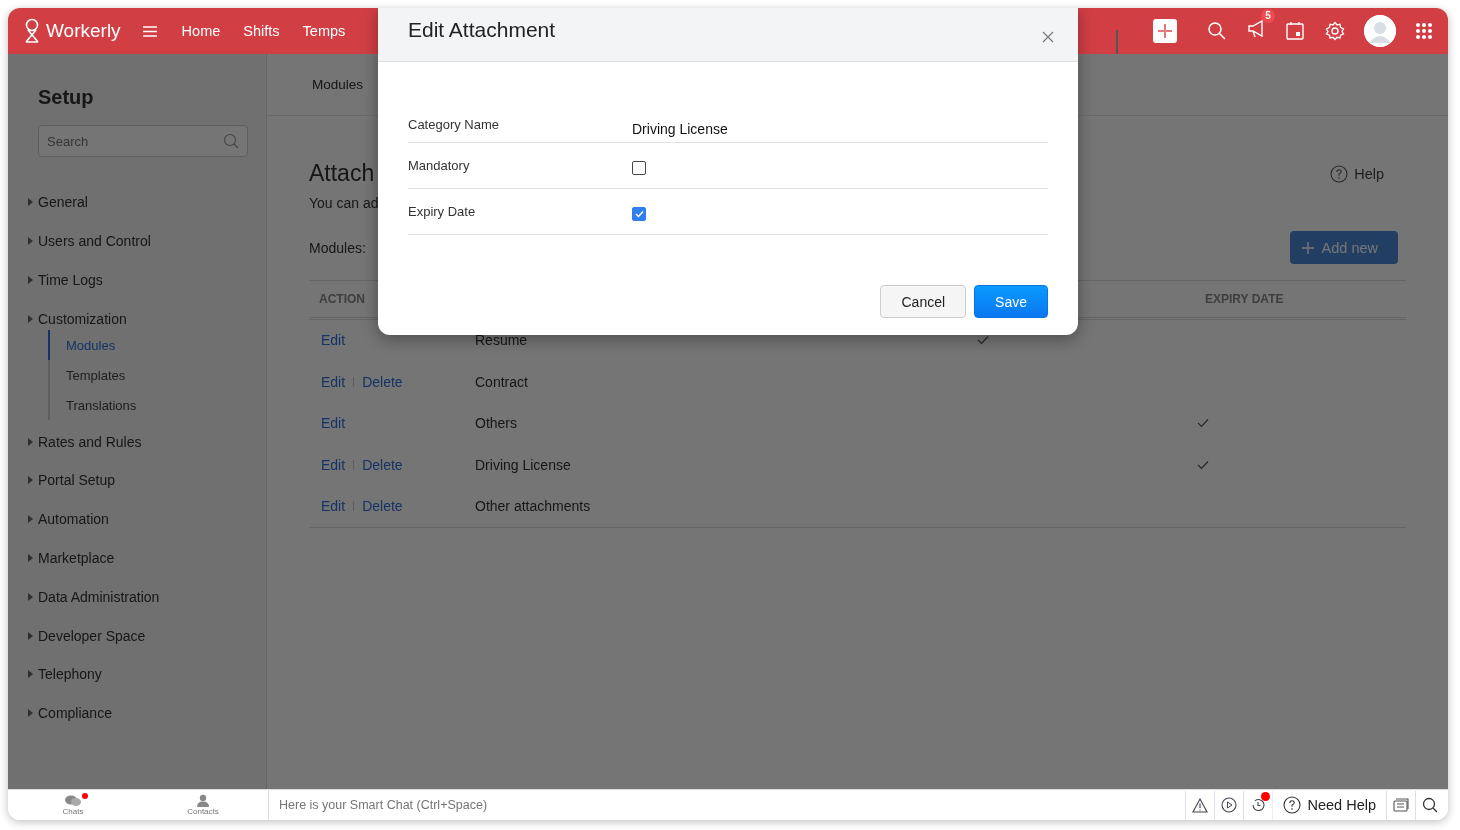  What do you see at coordinates (1307, 247) in the screenshot?
I see `plus-icon` at bounding box center [1307, 247].